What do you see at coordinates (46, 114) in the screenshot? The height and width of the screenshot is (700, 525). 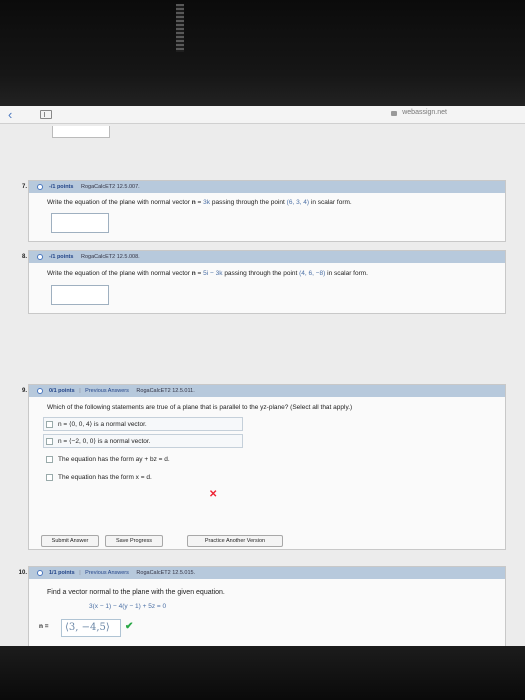 I see `tabs-icon` at bounding box center [46, 114].